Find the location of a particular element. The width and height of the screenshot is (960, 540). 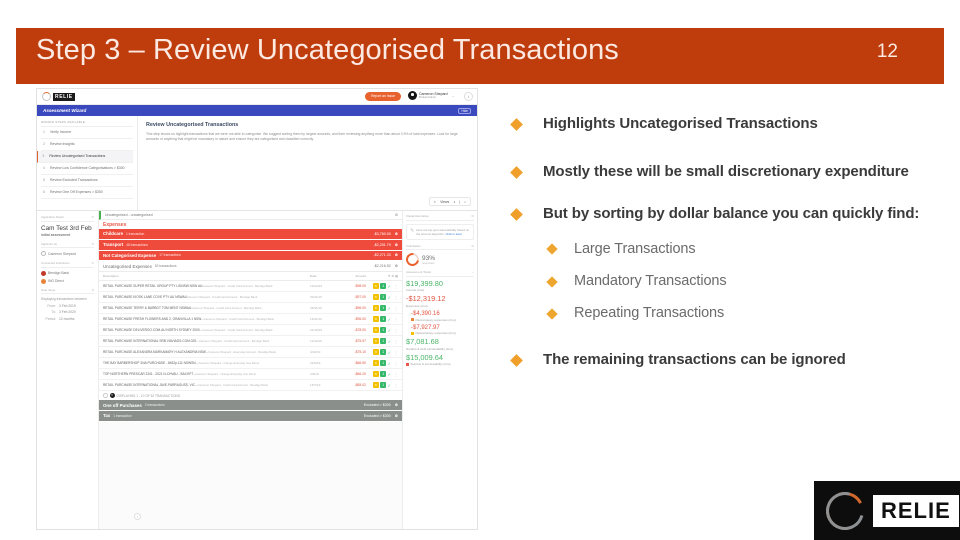

wizard-step-1: 1 Verify Income is located at coordinates (87, 133).